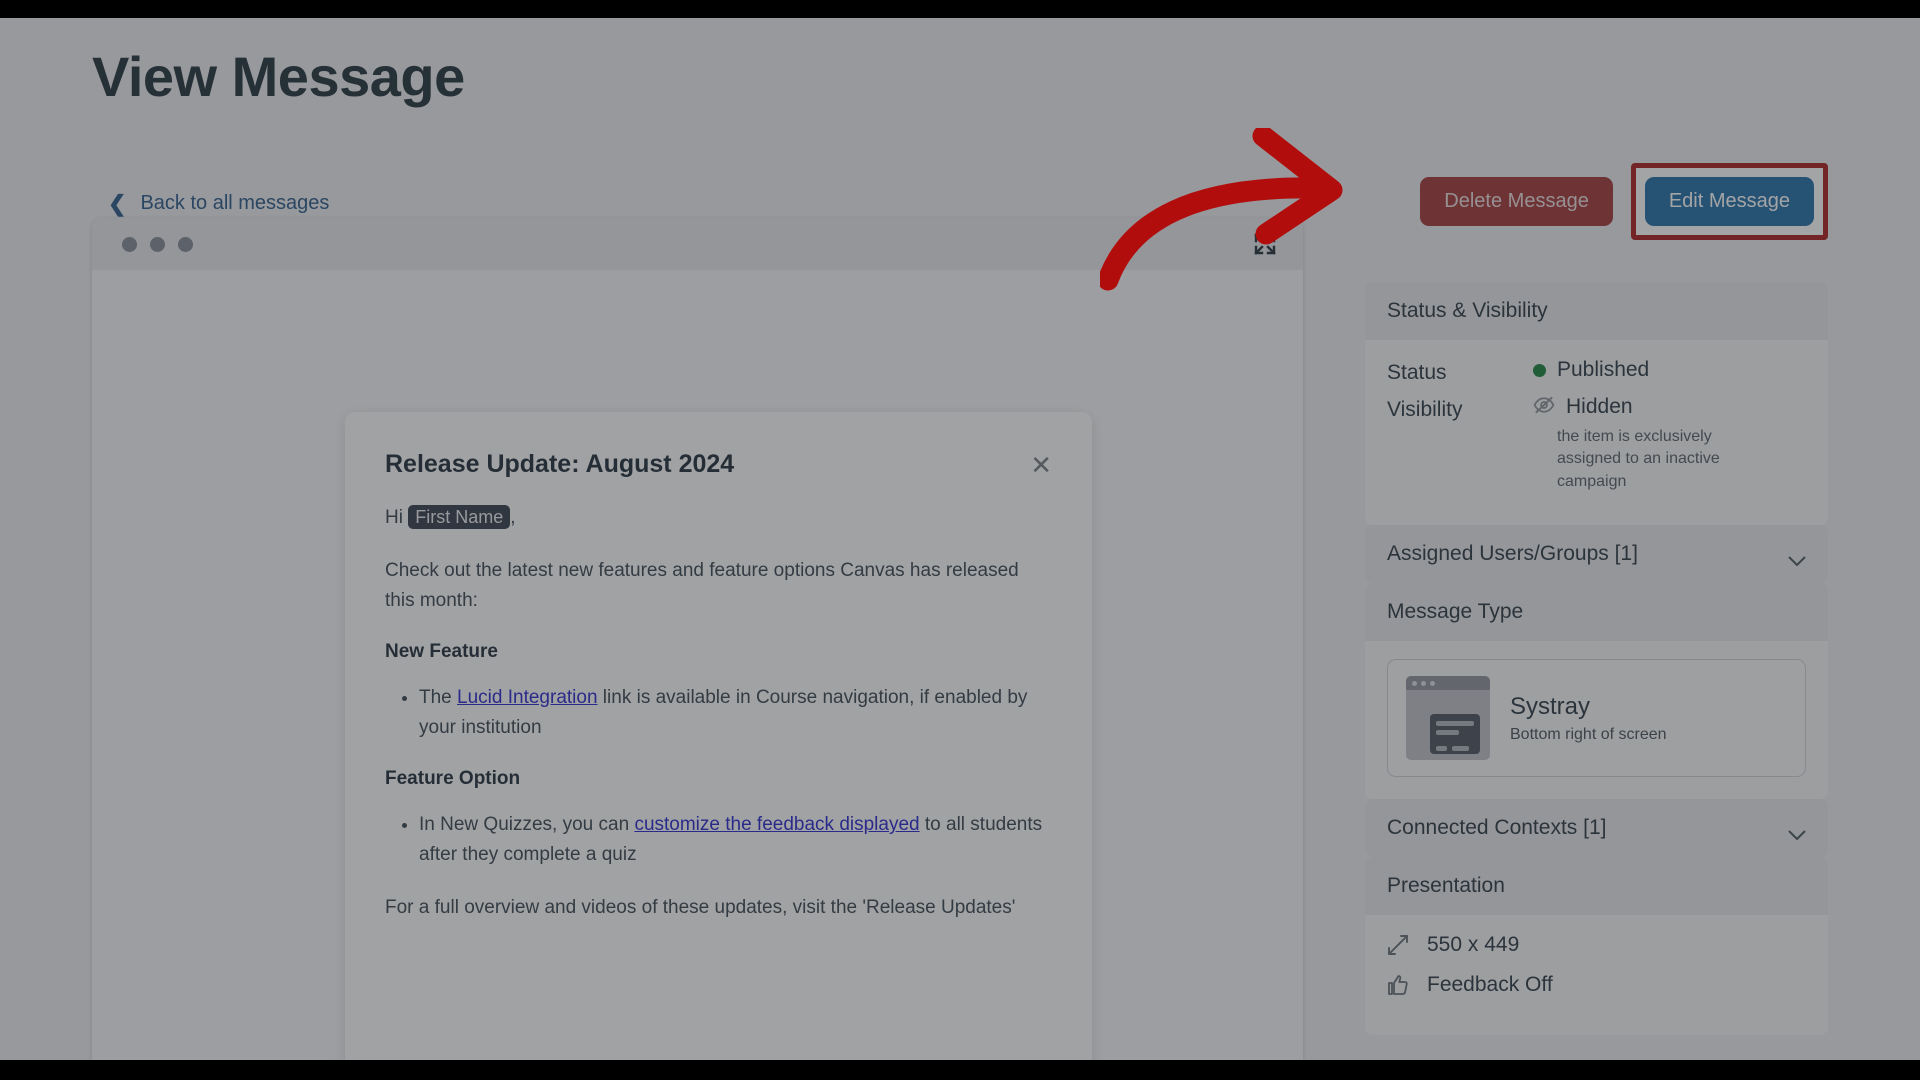 This screenshot has height=1080, width=1920. What do you see at coordinates (441, 652) in the screenshot?
I see `message-section-heading-new-feature: New Feature` at bounding box center [441, 652].